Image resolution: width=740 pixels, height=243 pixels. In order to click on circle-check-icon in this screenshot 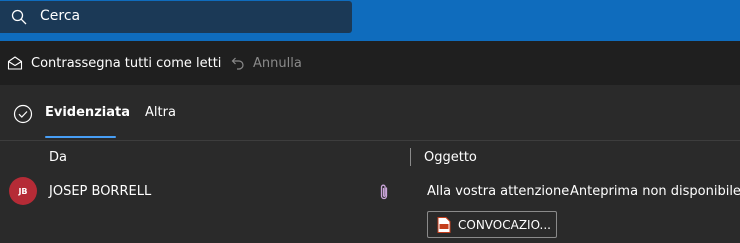, I will do `click(23, 114)`.